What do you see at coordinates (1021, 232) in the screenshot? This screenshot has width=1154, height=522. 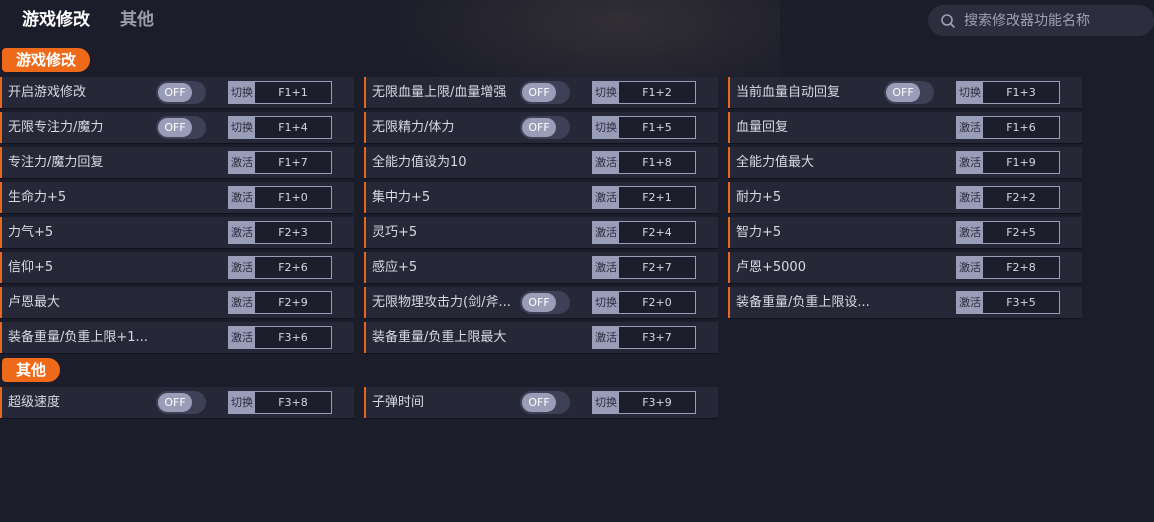 I see `hotkey-key-label: F2+5` at bounding box center [1021, 232].